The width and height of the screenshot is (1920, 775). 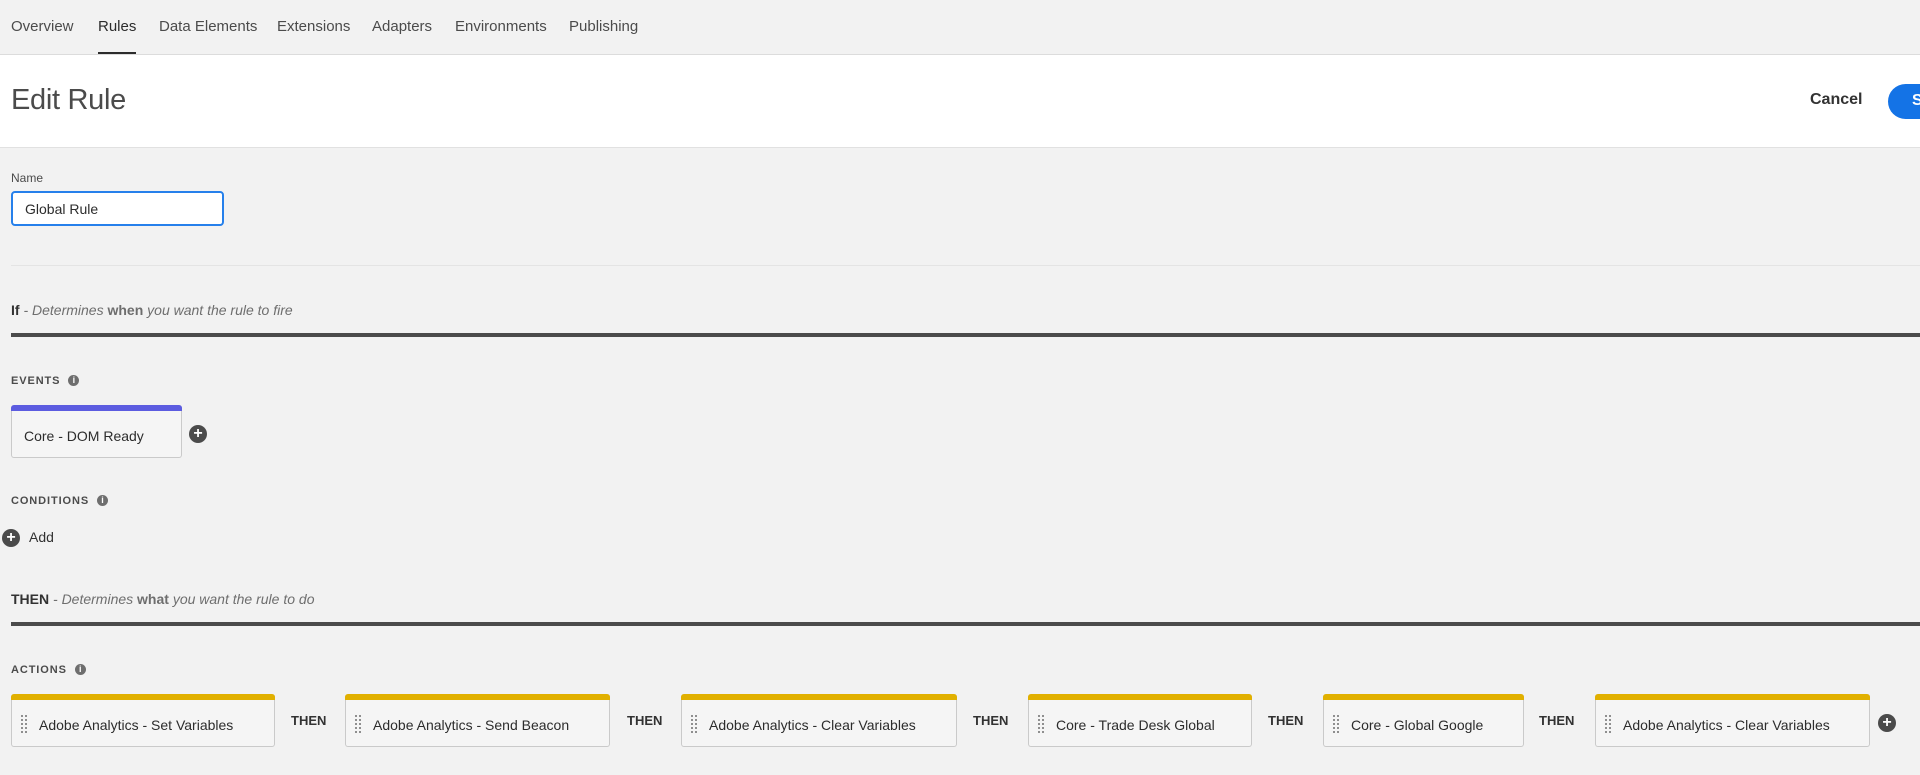 I want to click on if-emphasis: when, so click(x=125, y=310).